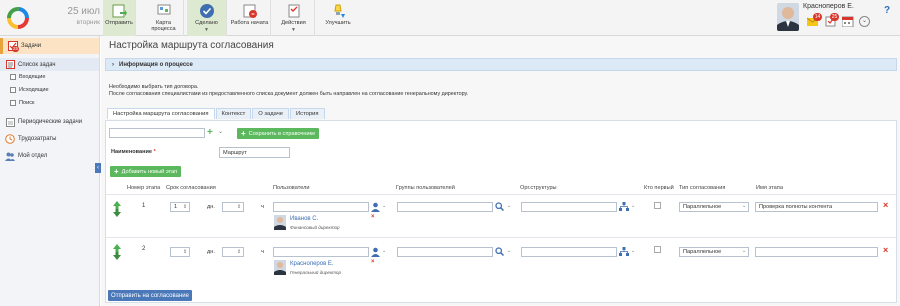 This screenshot has height=306, width=900. What do you see at coordinates (211, 207) in the screenshot?
I see `days-unit: дн.` at bounding box center [211, 207].